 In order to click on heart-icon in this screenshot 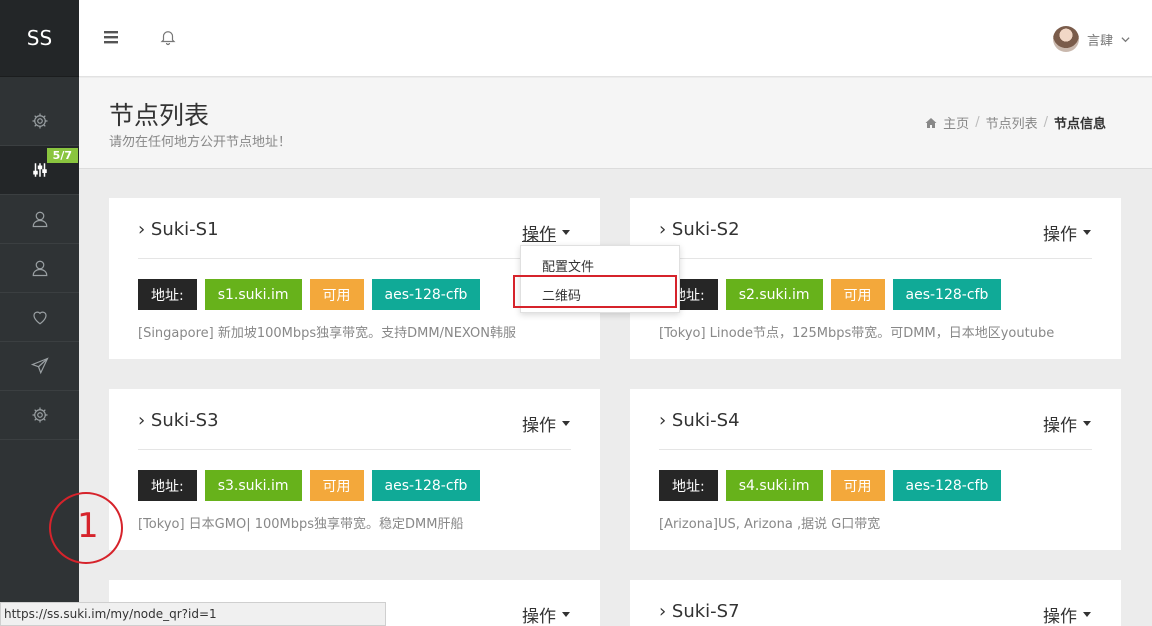, I will do `click(39, 318)`.